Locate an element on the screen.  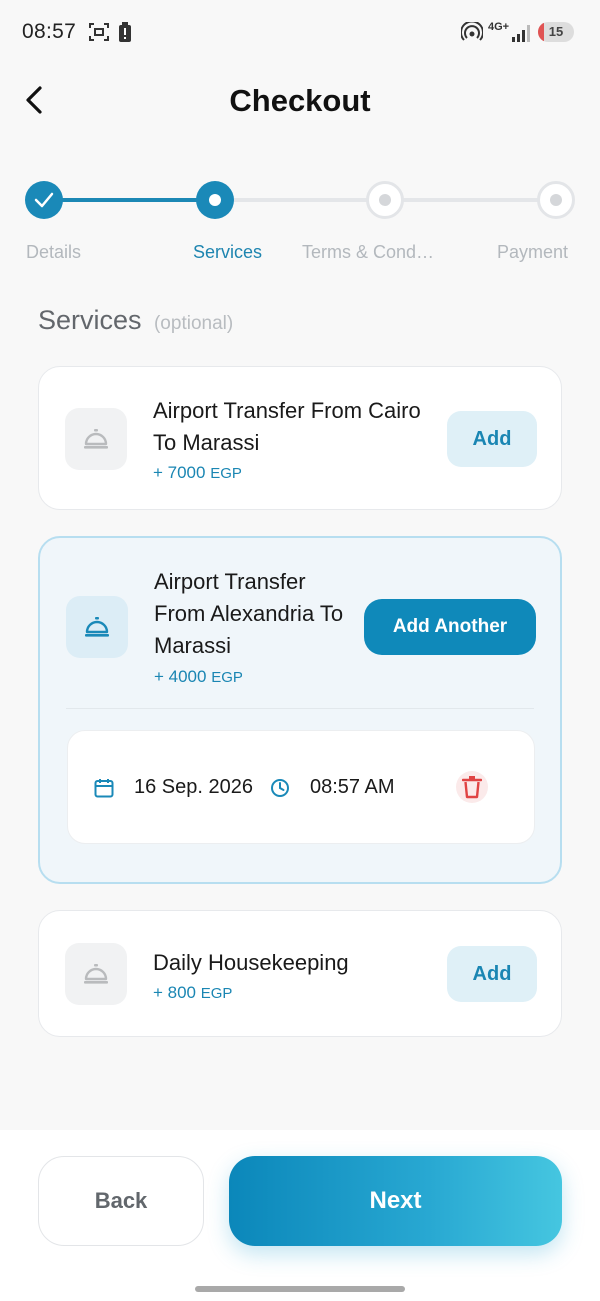
step-payment-dot is located at coordinates (556, 200).